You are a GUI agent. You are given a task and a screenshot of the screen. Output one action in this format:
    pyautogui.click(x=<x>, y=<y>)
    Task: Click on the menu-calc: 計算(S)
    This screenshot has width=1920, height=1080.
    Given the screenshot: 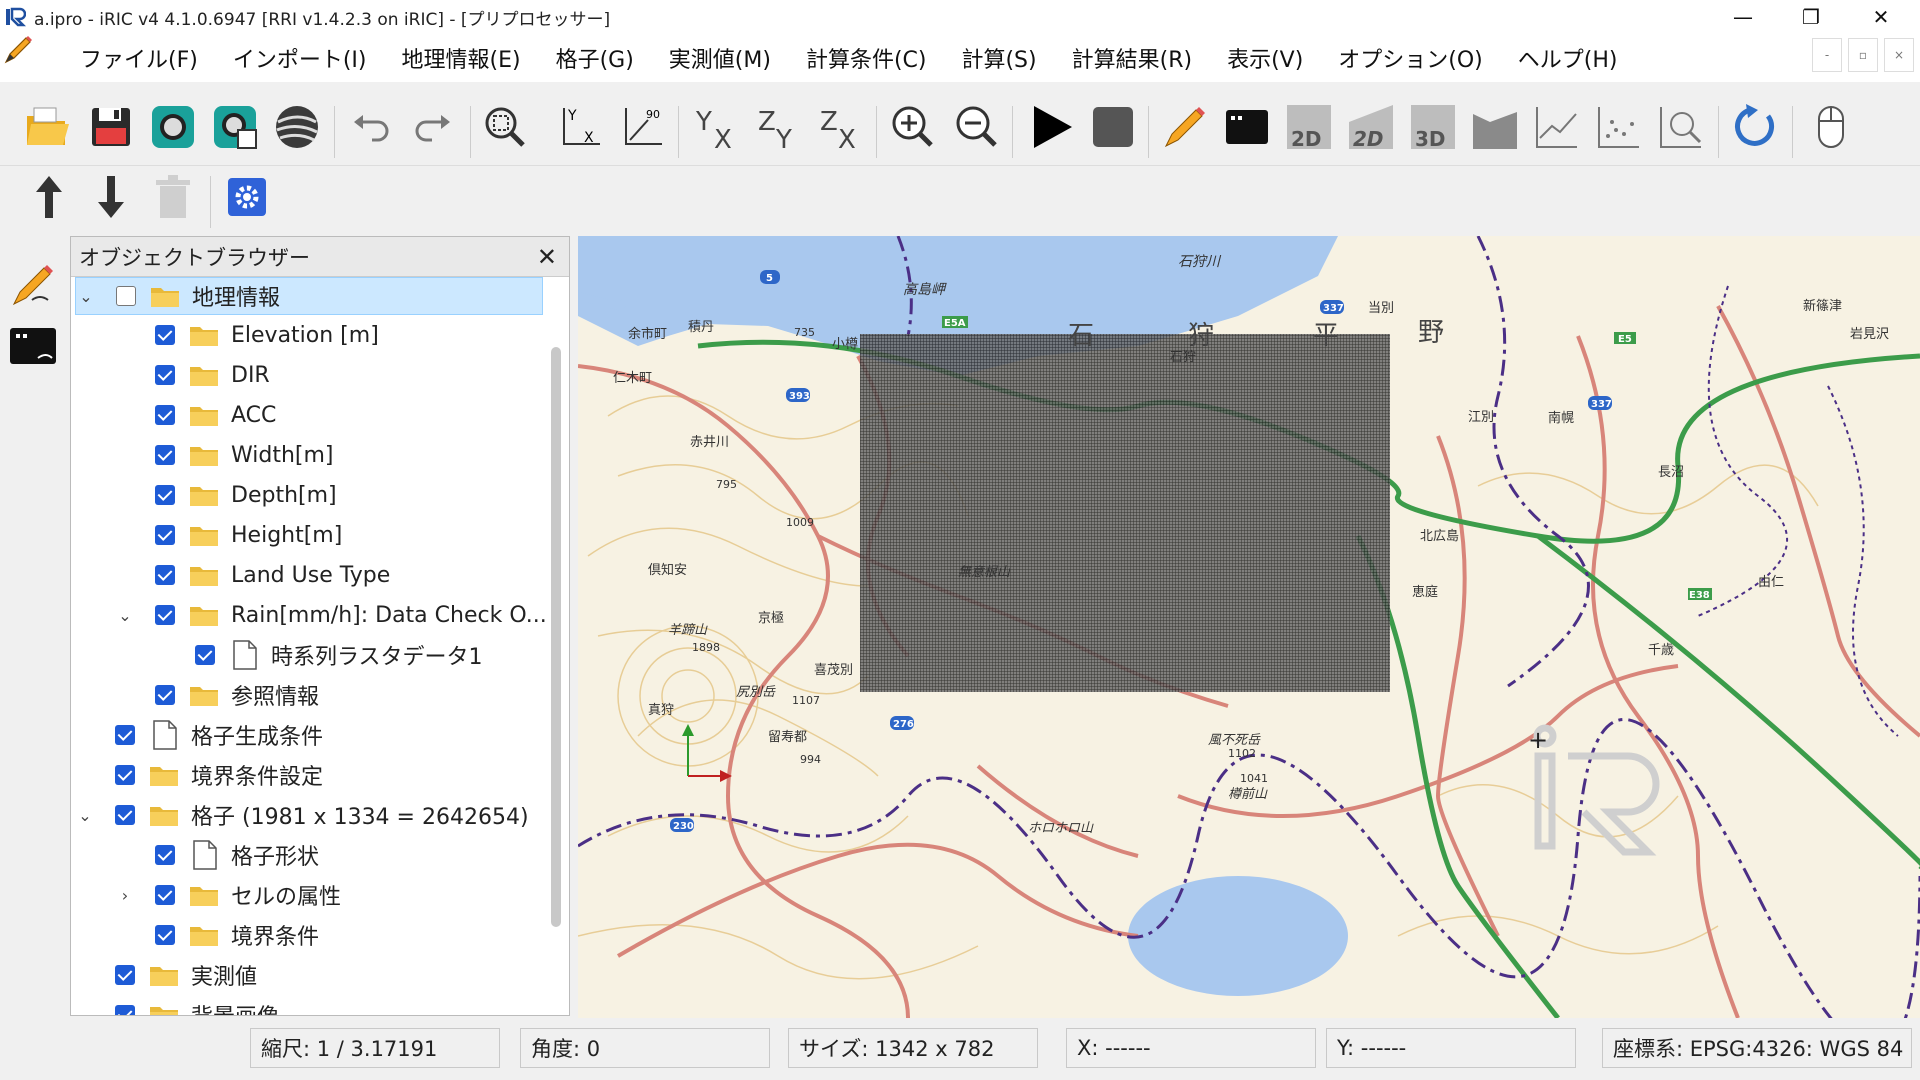 What is the action you would take?
    pyautogui.click(x=998, y=58)
    